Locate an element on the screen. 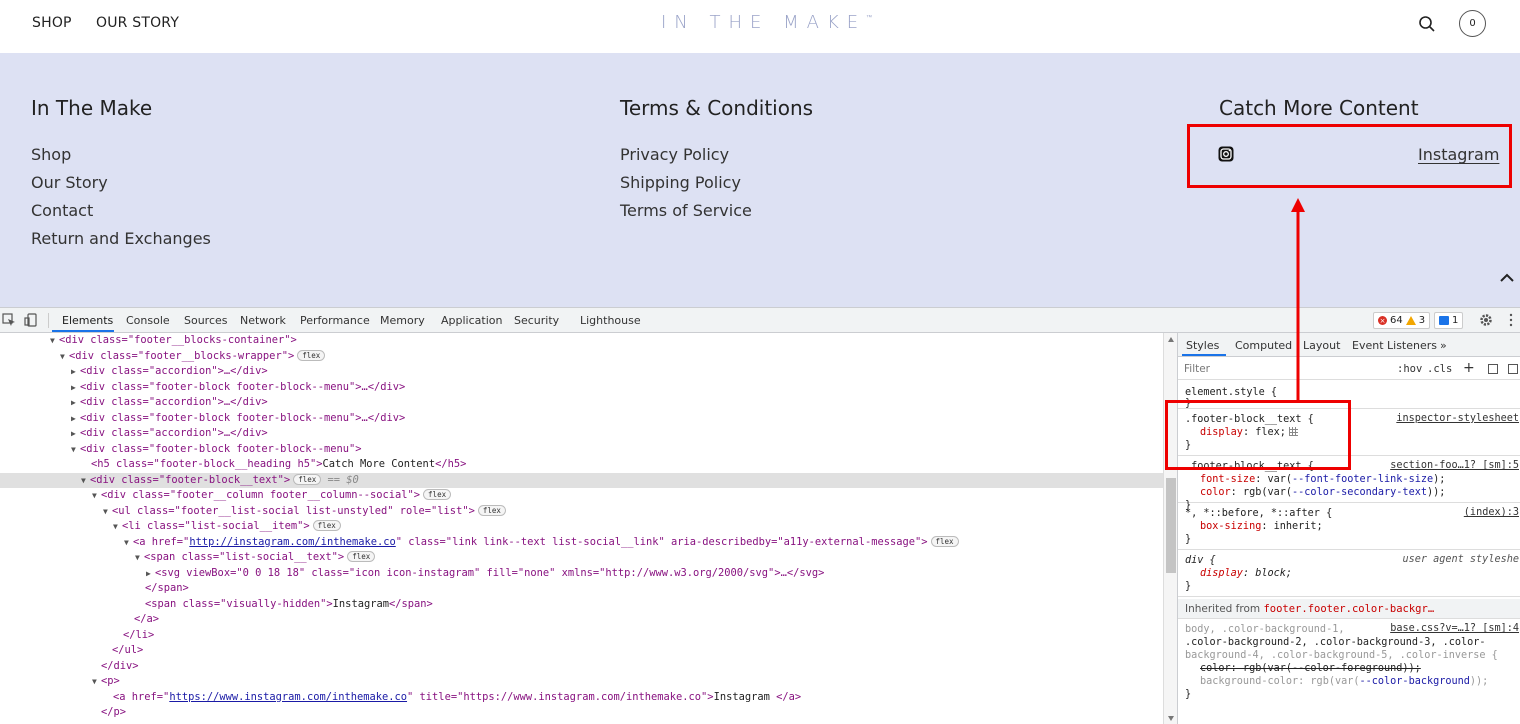  nav-our-story-link: OUR STORY is located at coordinates (137, 23).